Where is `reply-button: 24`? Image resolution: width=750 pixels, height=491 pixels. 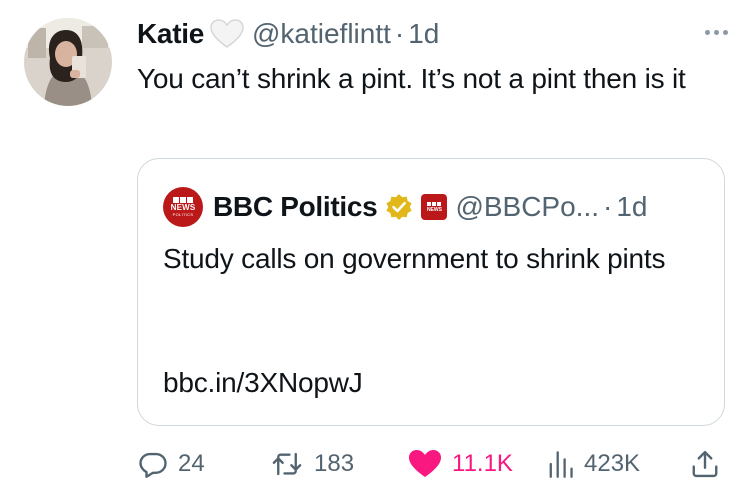
reply-button: 24 is located at coordinates (171, 464).